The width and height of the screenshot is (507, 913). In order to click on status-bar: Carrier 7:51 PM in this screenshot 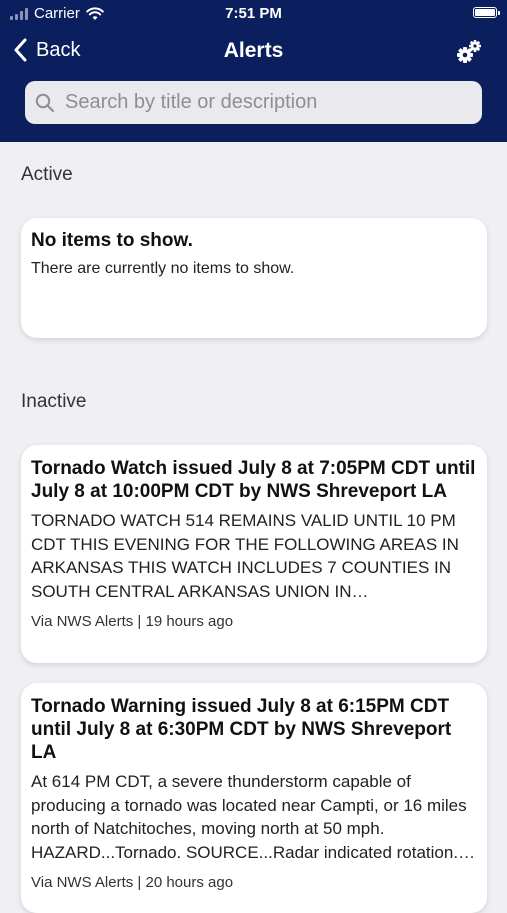, I will do `click(253, 14)`.